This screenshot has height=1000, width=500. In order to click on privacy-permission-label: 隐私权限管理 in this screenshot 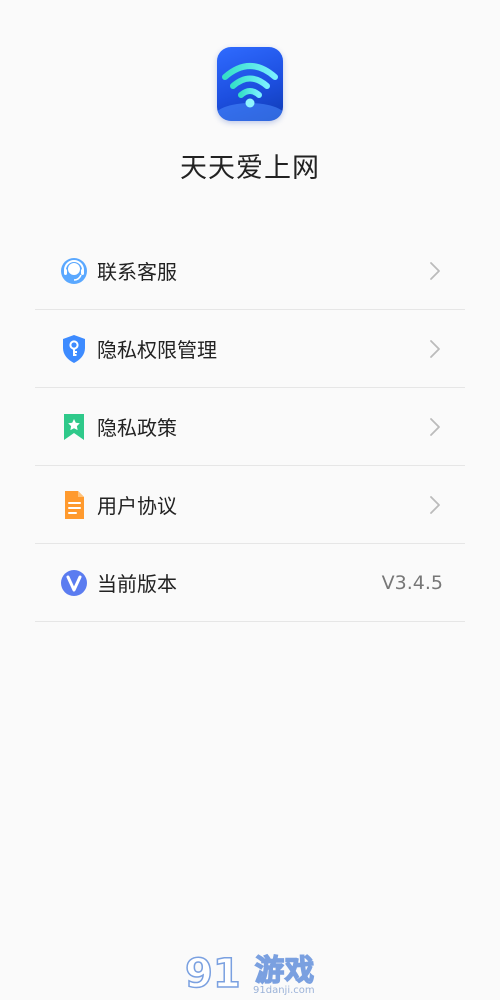, I will do `click(157, 350)`.